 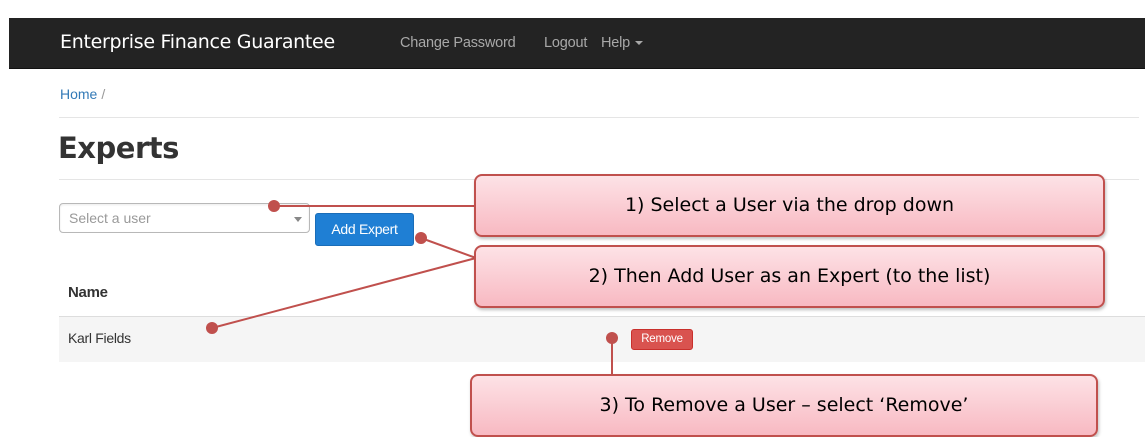 What do you see at coordinates (784, 405) in the screenshot?
I see `callout-step-3: 3) To Remove a User – select ‘Remove’` at bounding box center [784, 405].